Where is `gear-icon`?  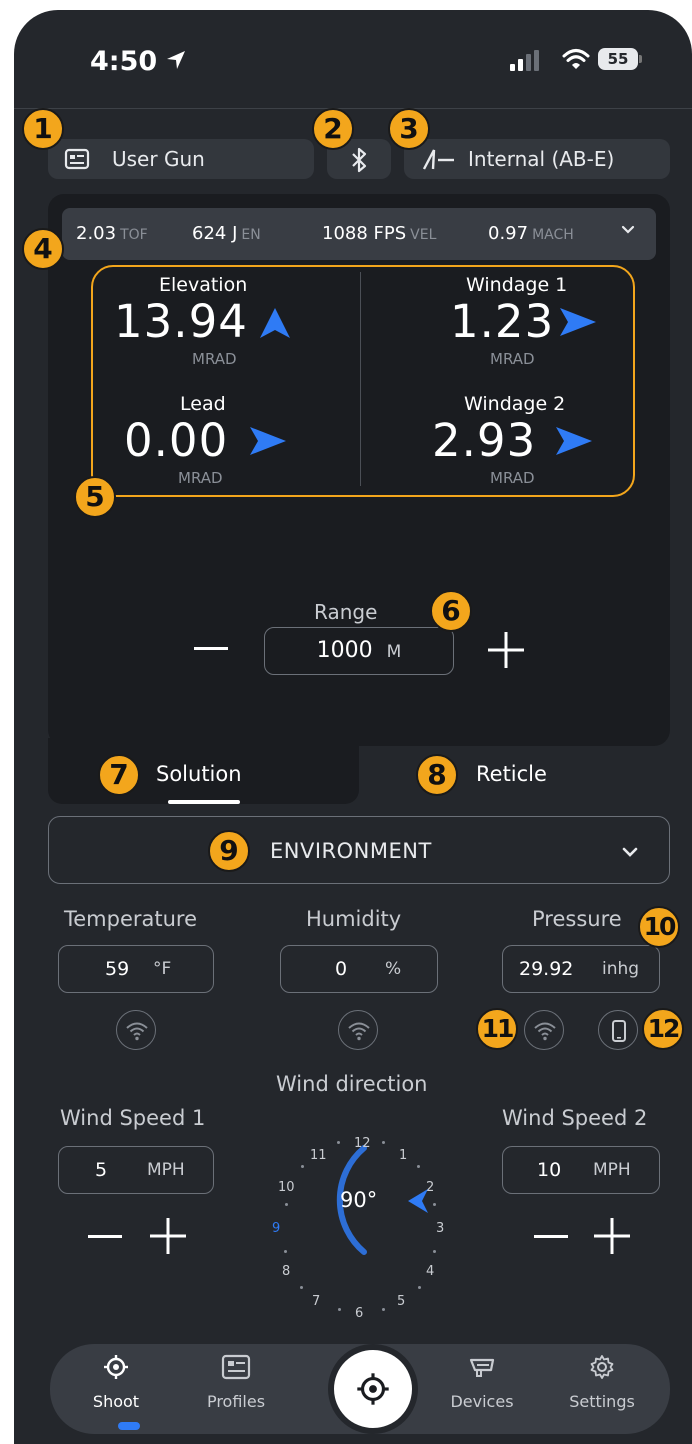
gear-icon is located at coordinates (602, 1367).